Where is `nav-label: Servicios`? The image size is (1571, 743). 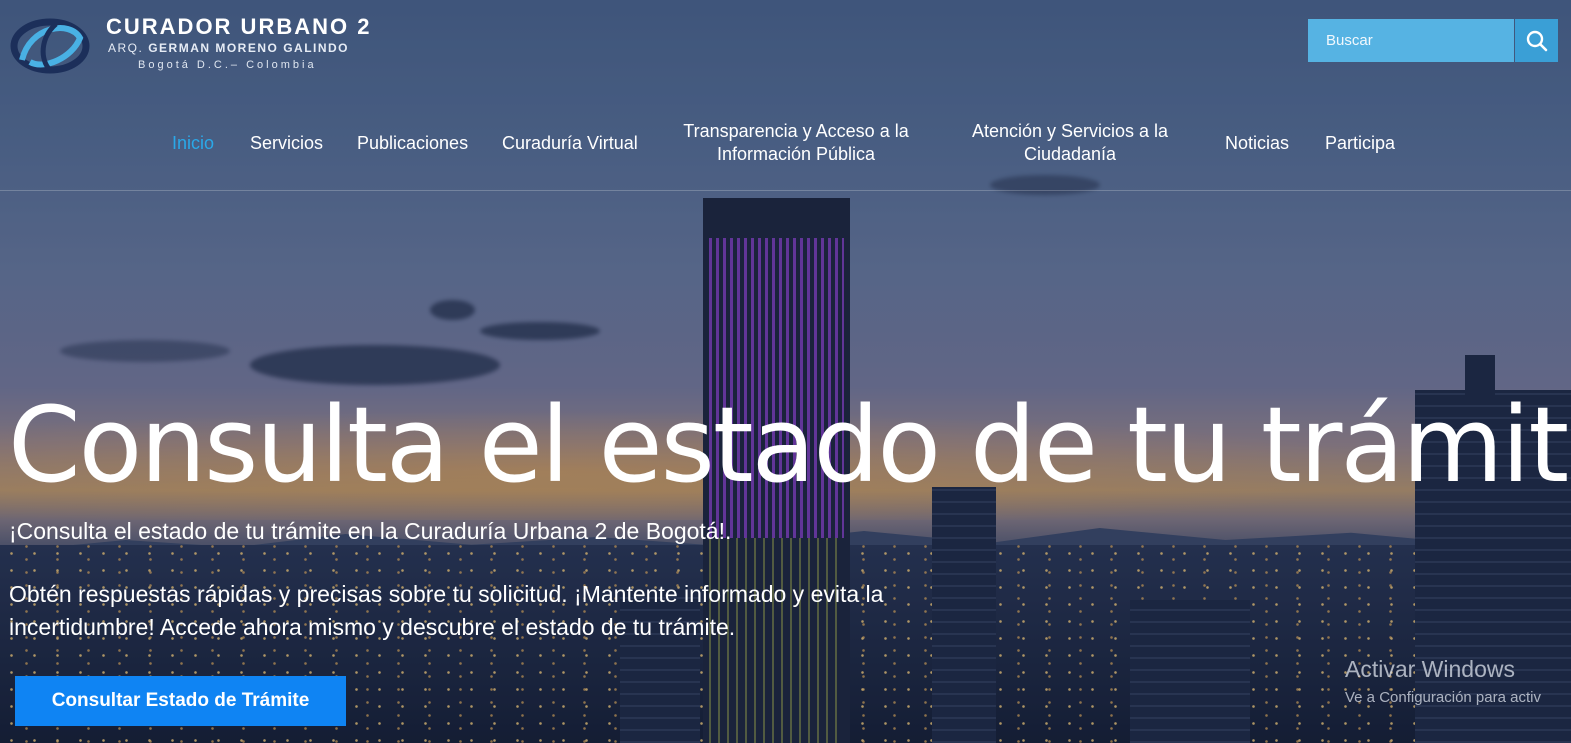 nav-label: Servicios is located at coordinates (287, 143).